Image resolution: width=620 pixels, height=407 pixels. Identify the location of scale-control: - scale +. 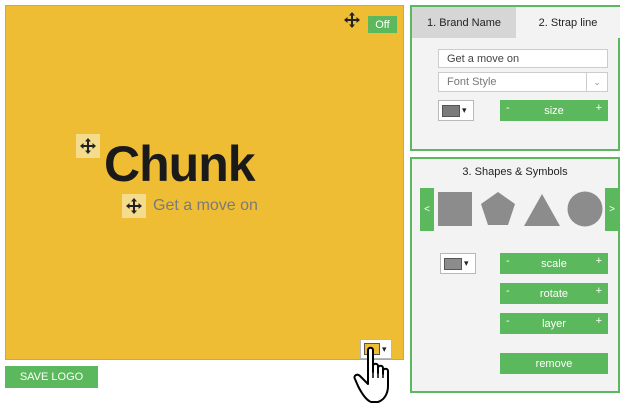
(554, 263).